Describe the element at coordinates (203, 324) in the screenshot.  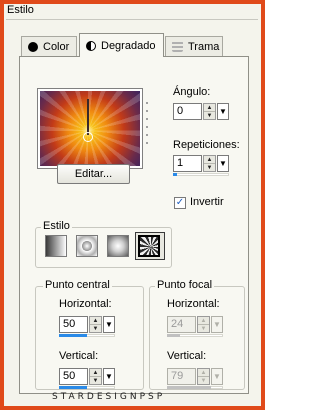
I see `focal-horizontal-spinner: ▲ ▼` at that location.